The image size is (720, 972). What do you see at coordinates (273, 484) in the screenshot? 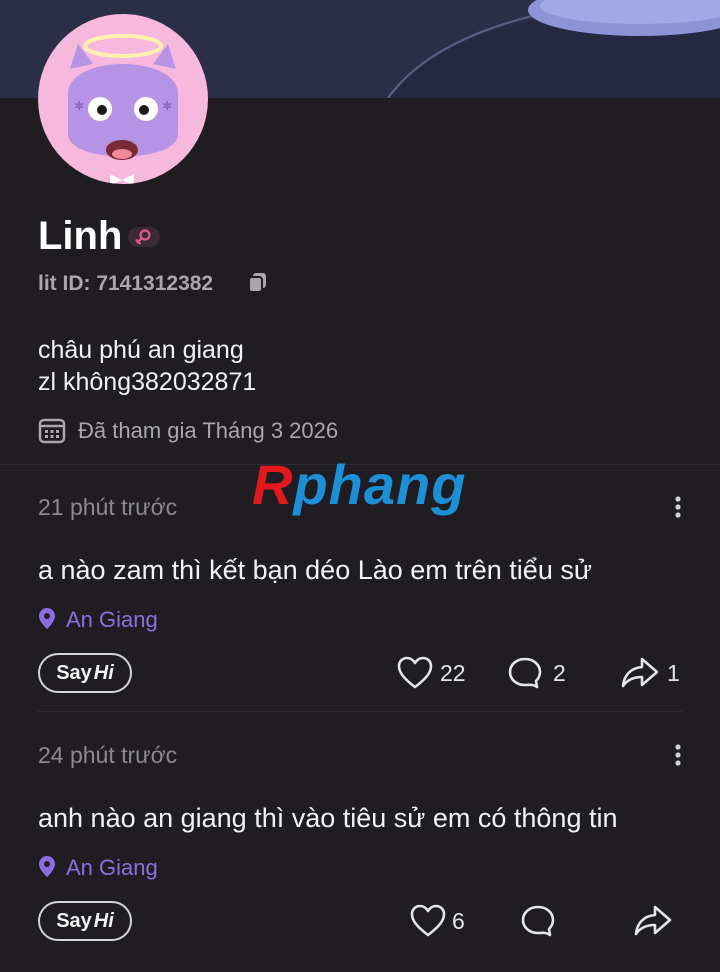
I see `watermark-r: R` at bounding box center [273, 484].